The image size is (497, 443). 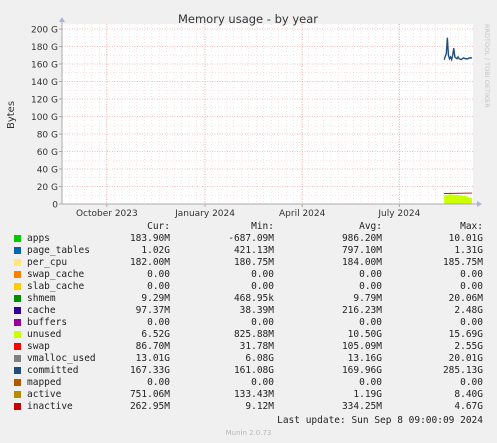 I want to click on legend-cur: 86.70M, so click(x=152, y=346).